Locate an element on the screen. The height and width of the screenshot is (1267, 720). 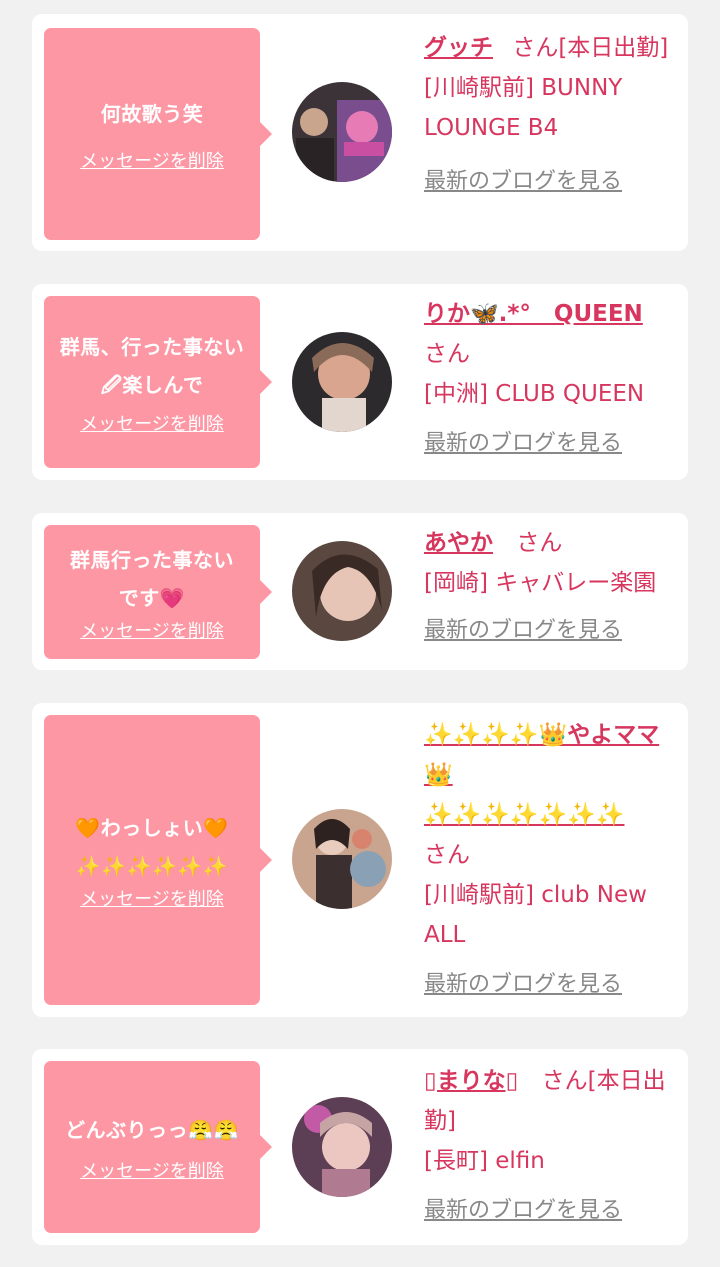
message-bubble: 群馬、行った事ない 🖉楽しんで メッセージを削除 is located at coordinates (158, 382).